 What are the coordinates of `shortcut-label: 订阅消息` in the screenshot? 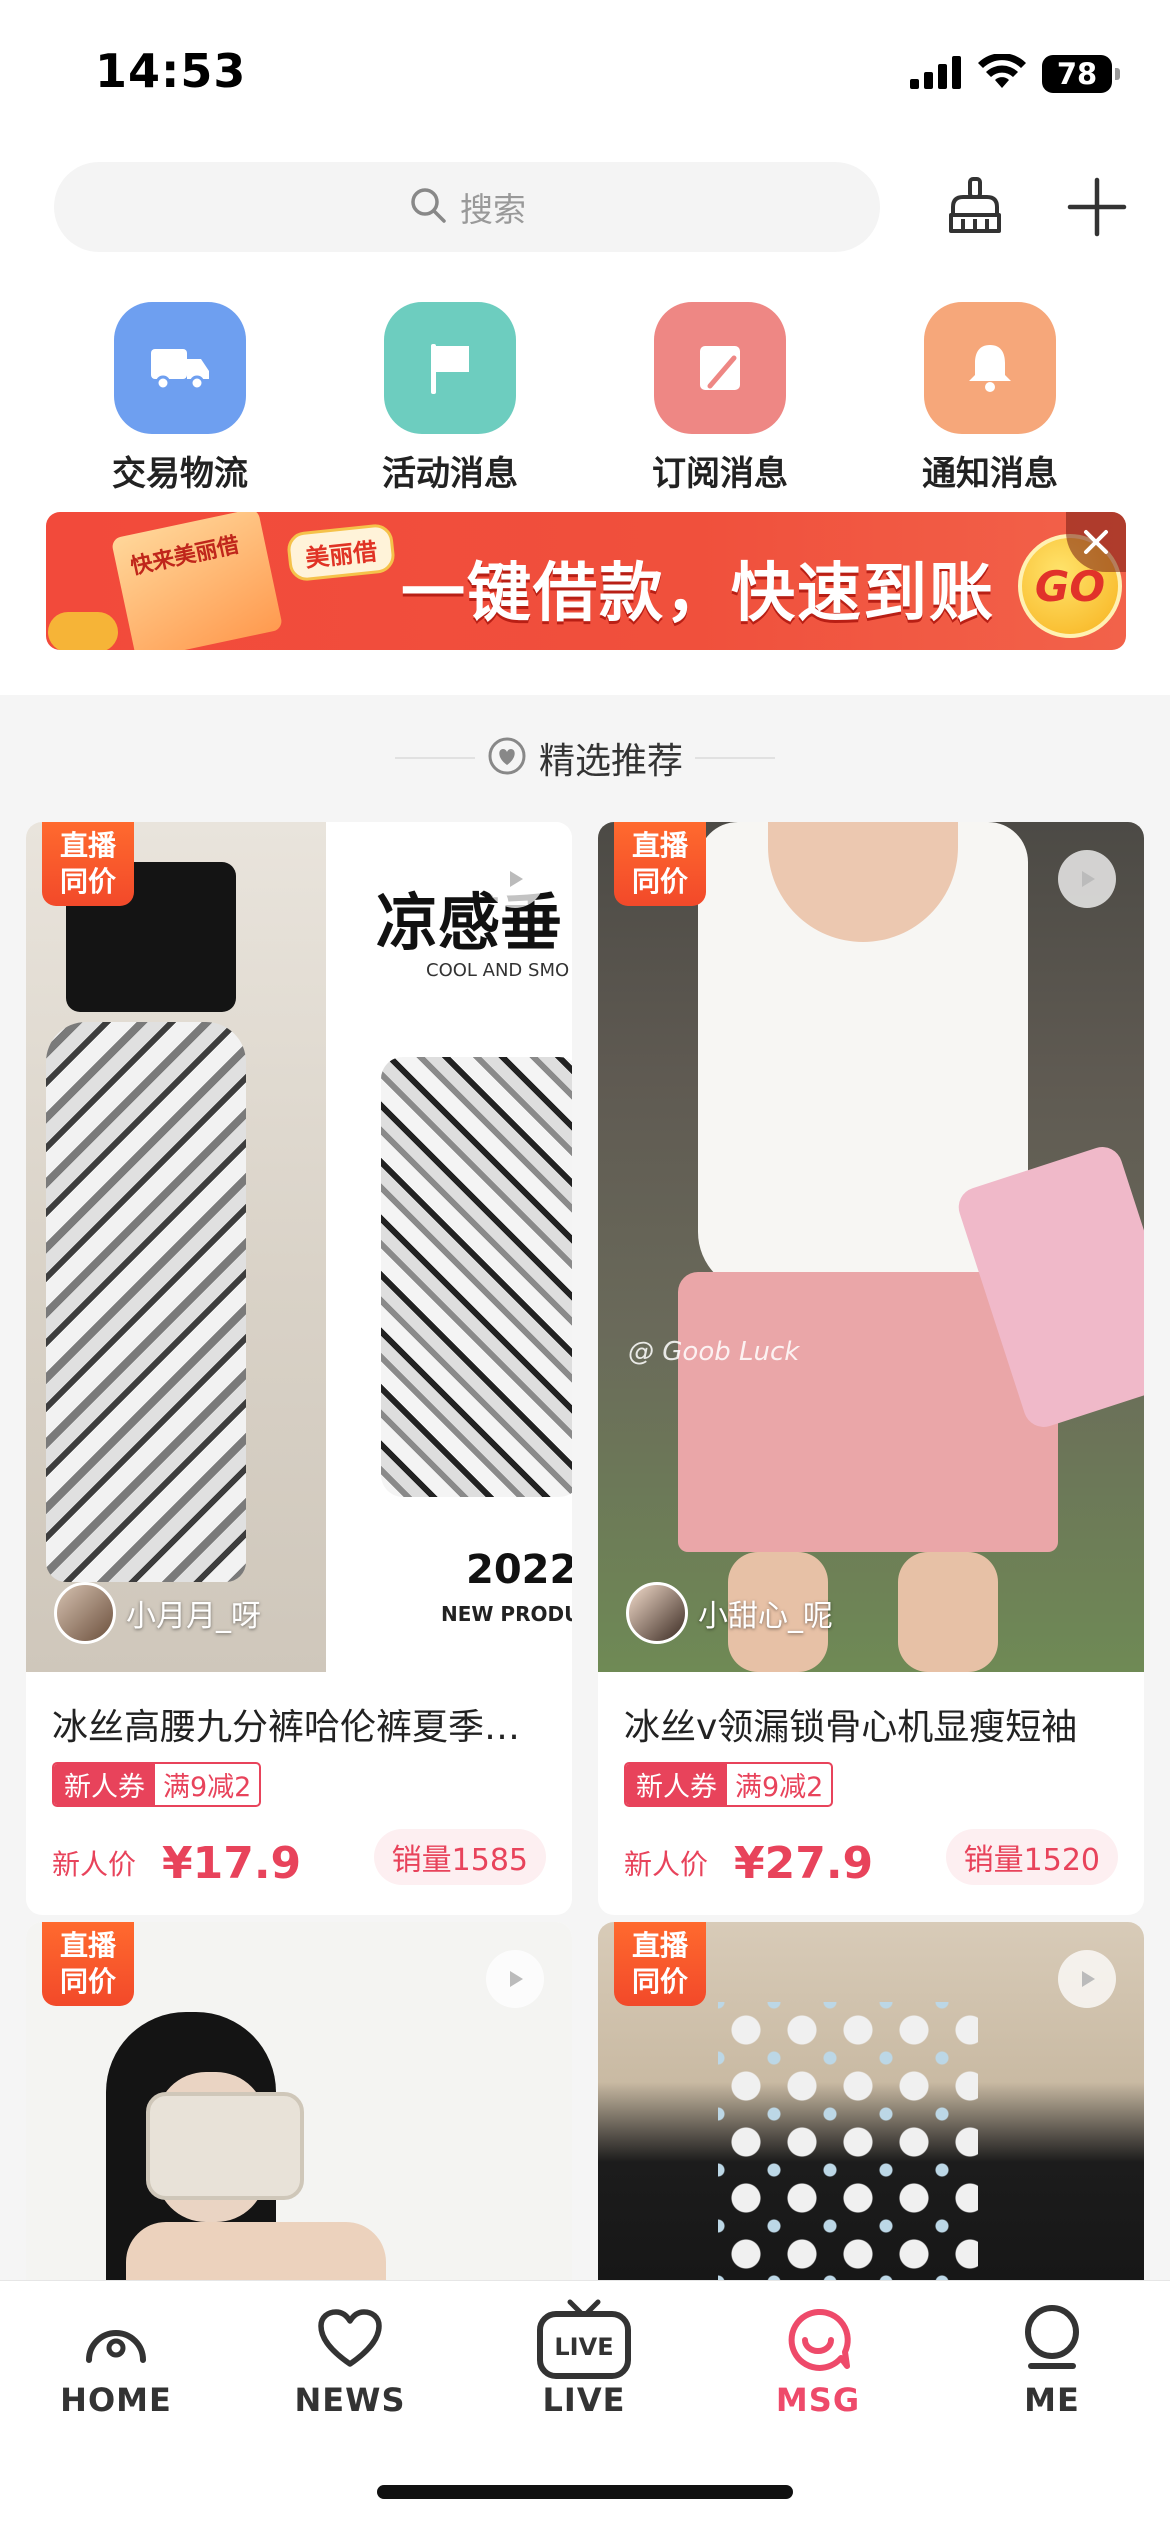 It's located at (720, 474).